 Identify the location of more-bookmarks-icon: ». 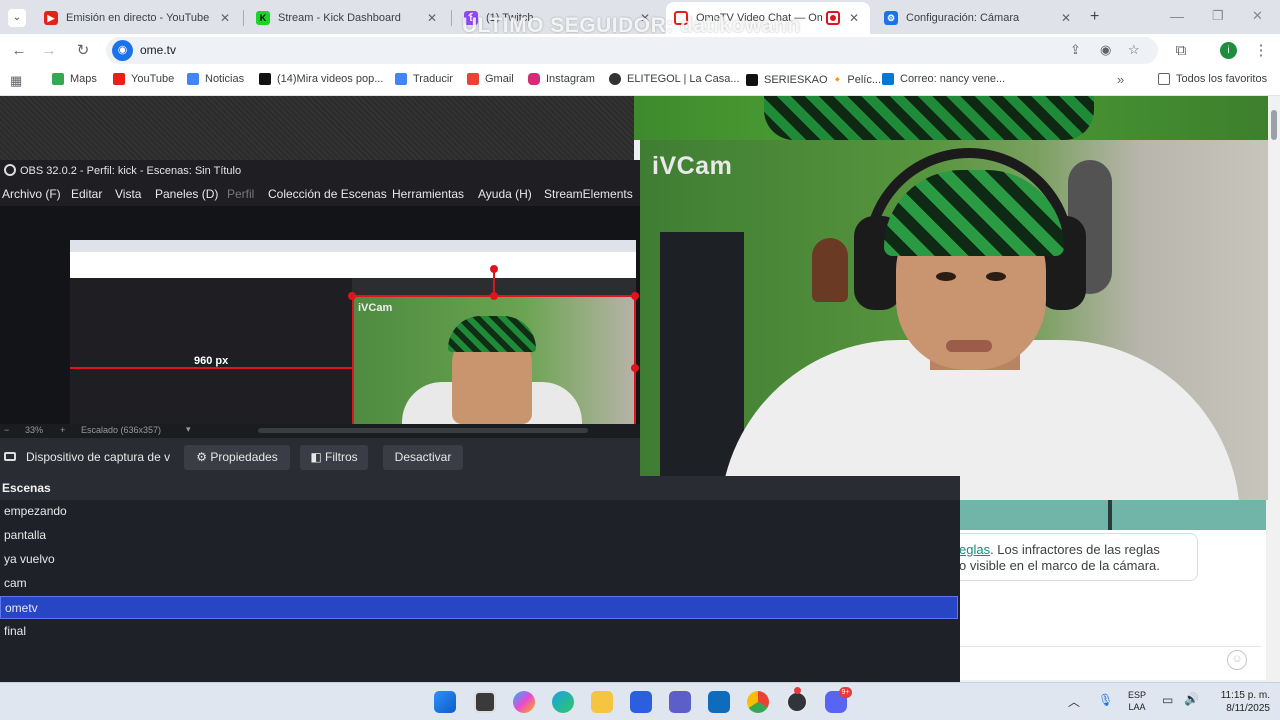
(1120, 79).